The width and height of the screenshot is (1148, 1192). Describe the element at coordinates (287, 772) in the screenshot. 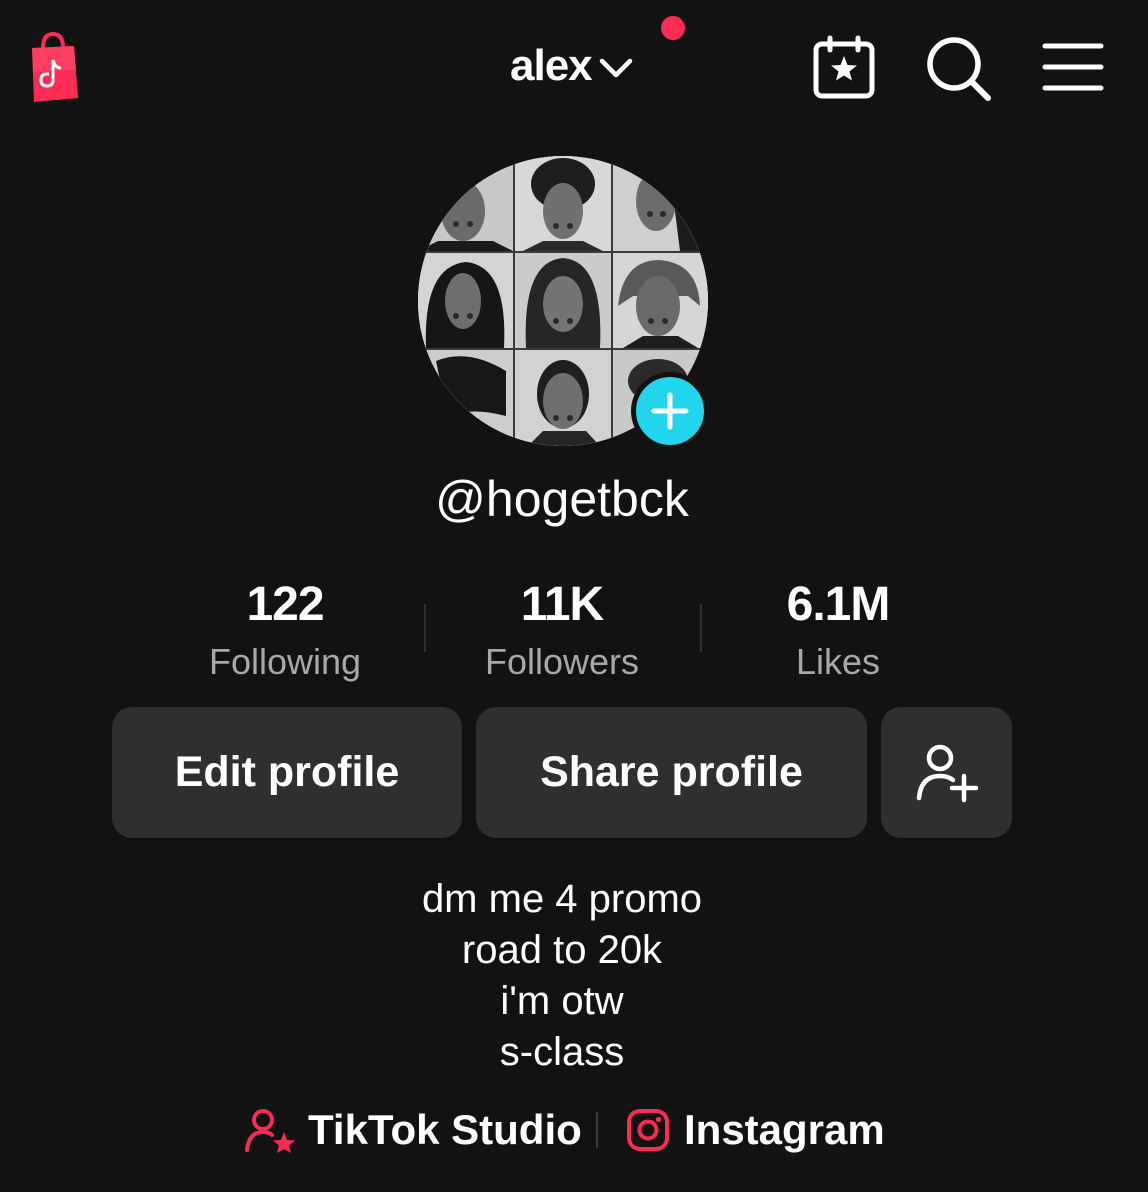

I see `edit-profile-button: Edit profile` at that location.